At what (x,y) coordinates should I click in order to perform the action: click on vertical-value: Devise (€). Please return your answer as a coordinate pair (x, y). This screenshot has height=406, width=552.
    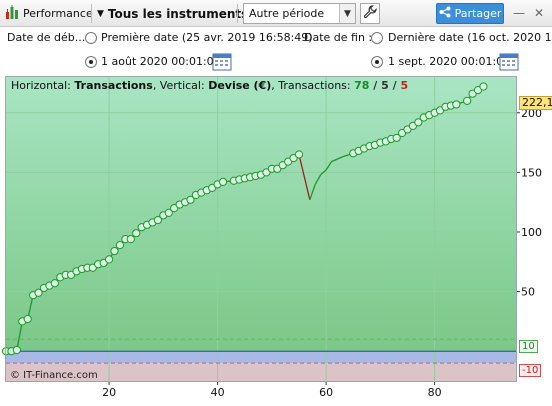
    Looking at the image, I should click on (240, 85).